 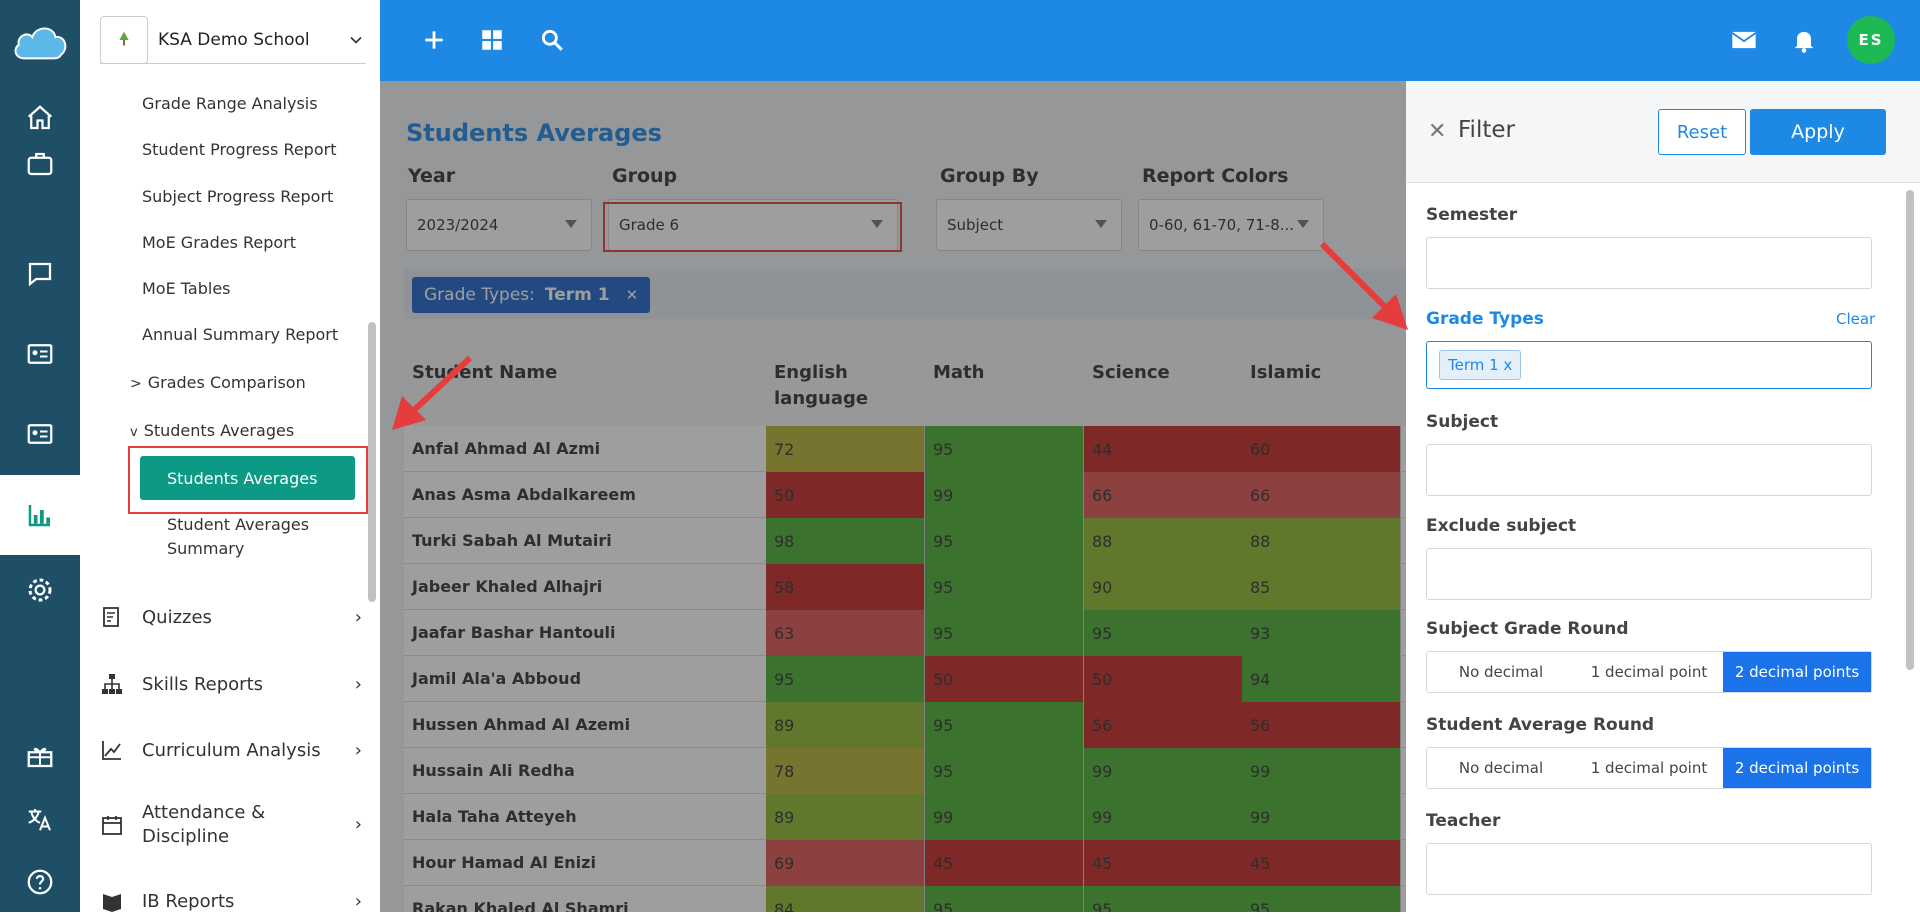 I want to click on grade-type-tag: Term 1 x, so click(x=1480, y=365).